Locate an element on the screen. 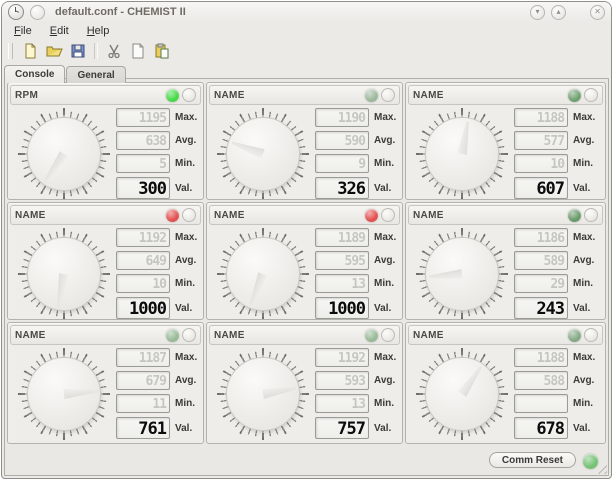  cut-icon is located at coordinates (114, 51).